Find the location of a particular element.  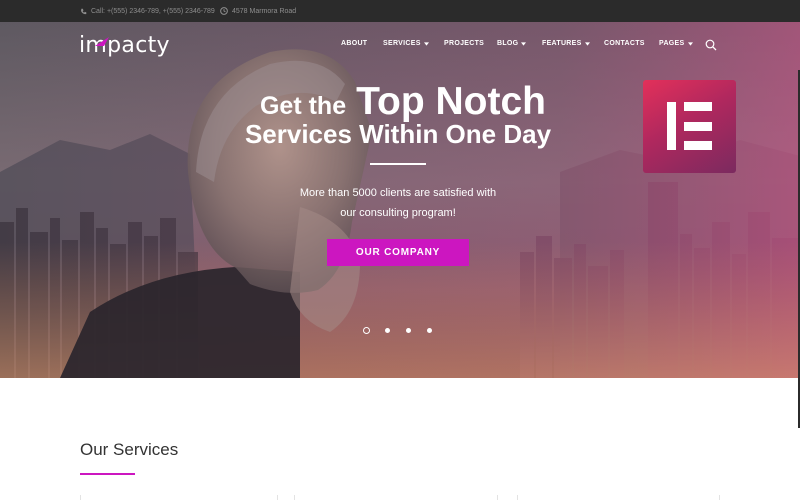

our-company-button: OUR COMPANY is located at coordinates (398, 252).